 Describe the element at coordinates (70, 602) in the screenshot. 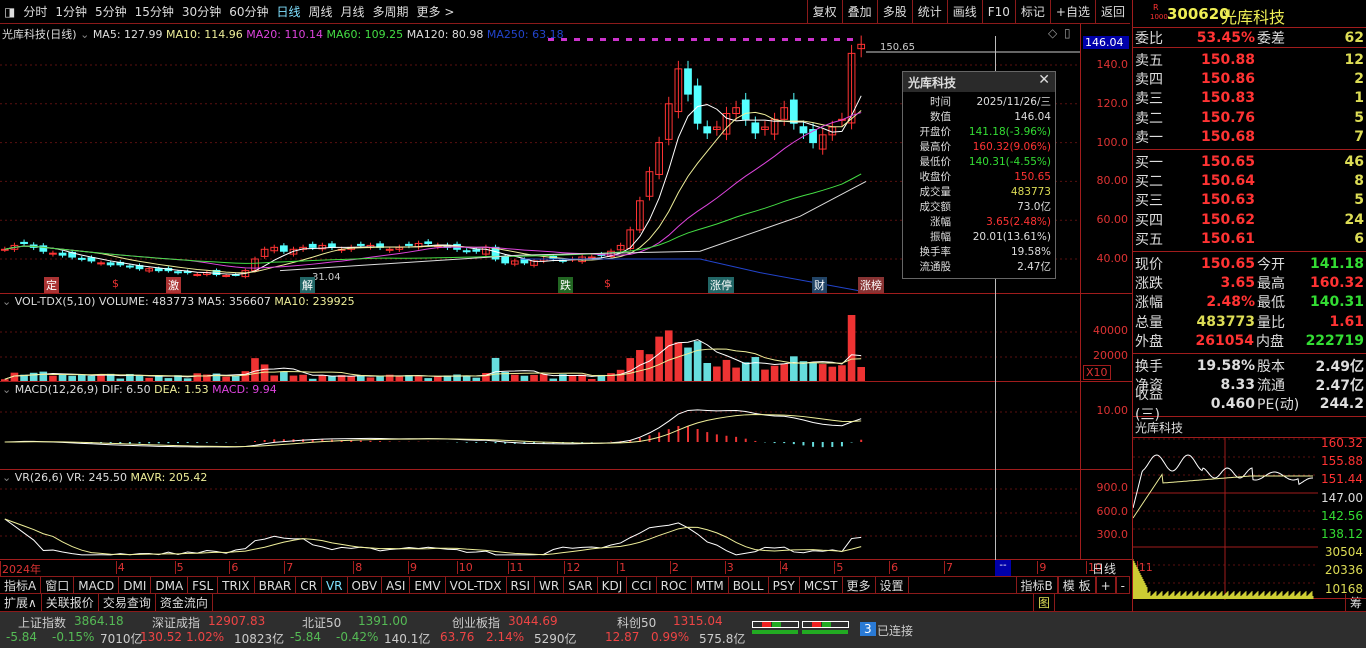

I see `extension-tab: 关联报价` at that location.